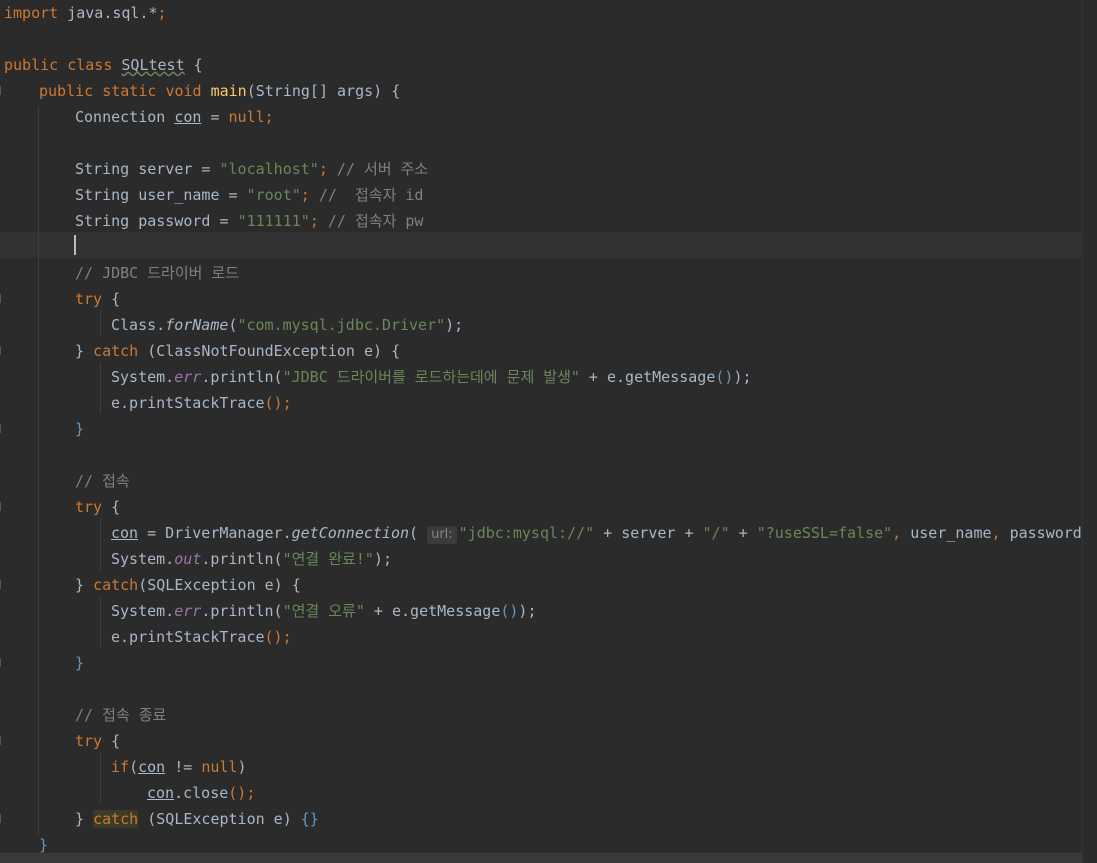 This screenshot has height=863, width=1097. I want to click on code-token: String password =, so click(156, 221).